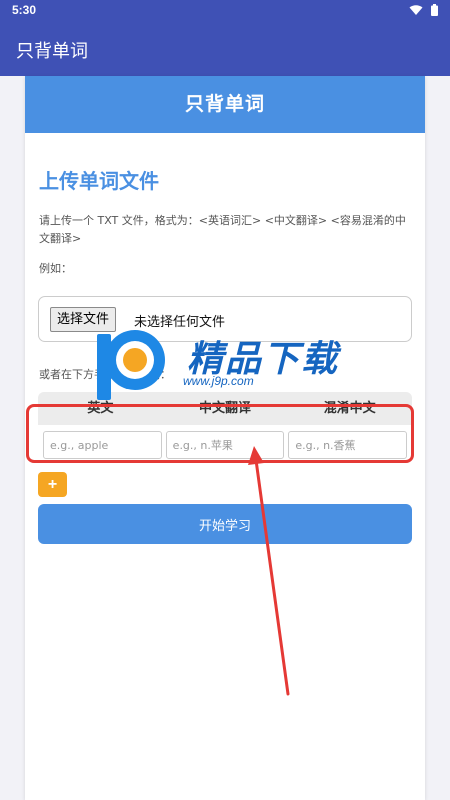 This screenshot has width=450, height=800. I want to click on column-header-confuse: 混淆中文, so click(349, 408).